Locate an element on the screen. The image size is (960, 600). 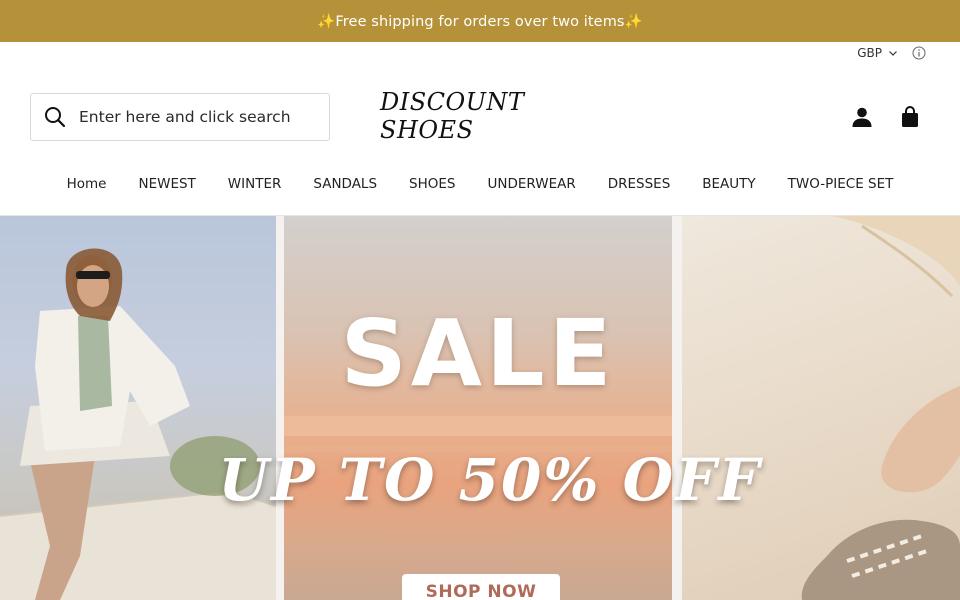
nav-item-winter: WINTER is located at coordinates (255, 184).